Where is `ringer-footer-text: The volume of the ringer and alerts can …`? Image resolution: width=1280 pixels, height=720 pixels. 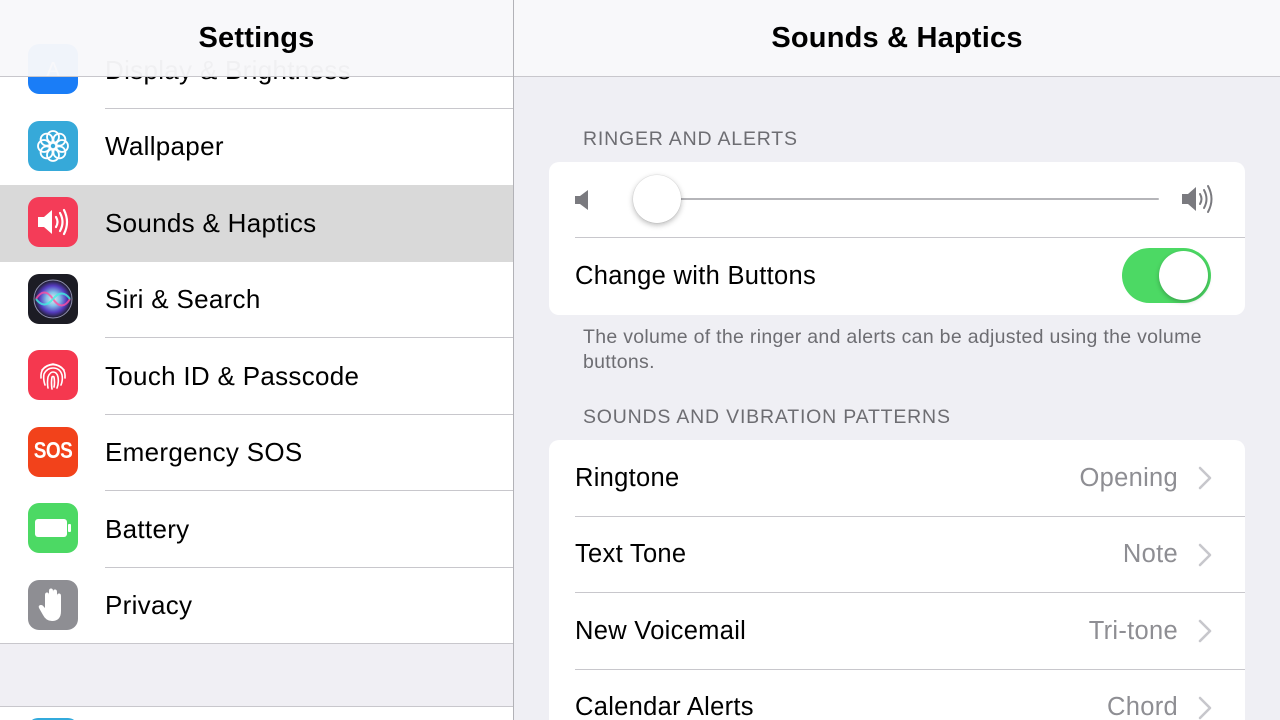
ringer-footer-text: The volume of the ringer and alerts can … is located at coordinates (892, 349).